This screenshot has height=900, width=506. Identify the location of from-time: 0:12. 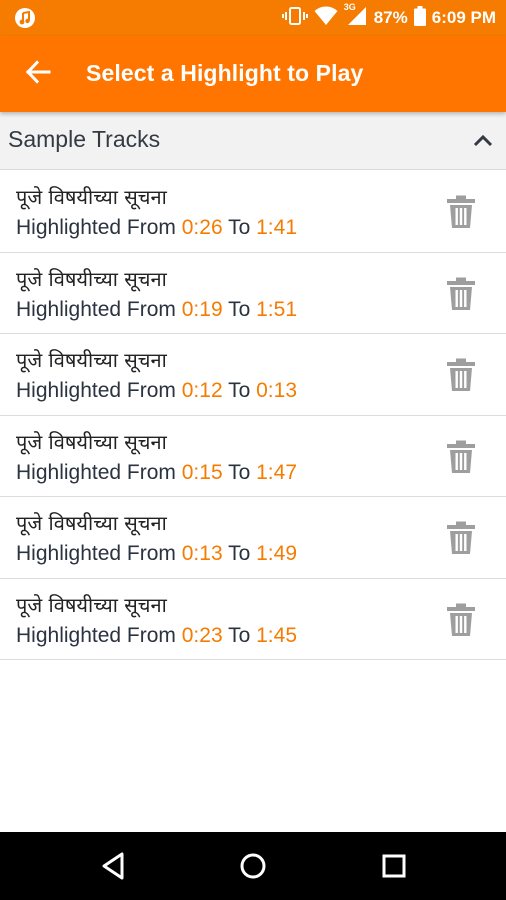
(202, 390).